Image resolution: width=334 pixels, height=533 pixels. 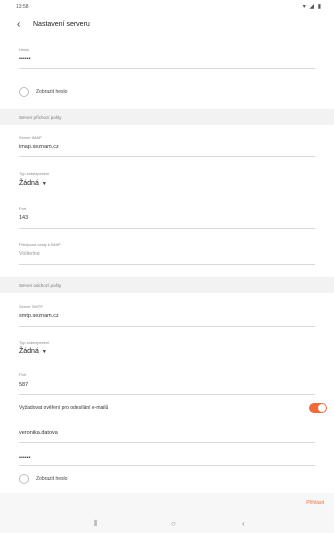 What do you see at coordinates (23, 385) in the screenshot?
I see `outgoing-port-field: 587` at bounding box center [23, 385].